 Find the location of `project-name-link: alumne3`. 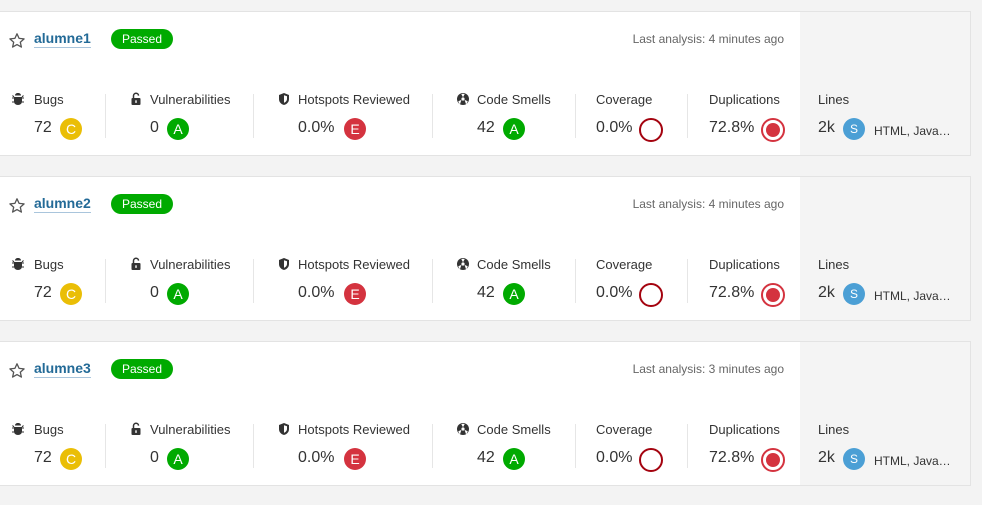

project-name-link: alumne3 is located at coordinates (62, 369).